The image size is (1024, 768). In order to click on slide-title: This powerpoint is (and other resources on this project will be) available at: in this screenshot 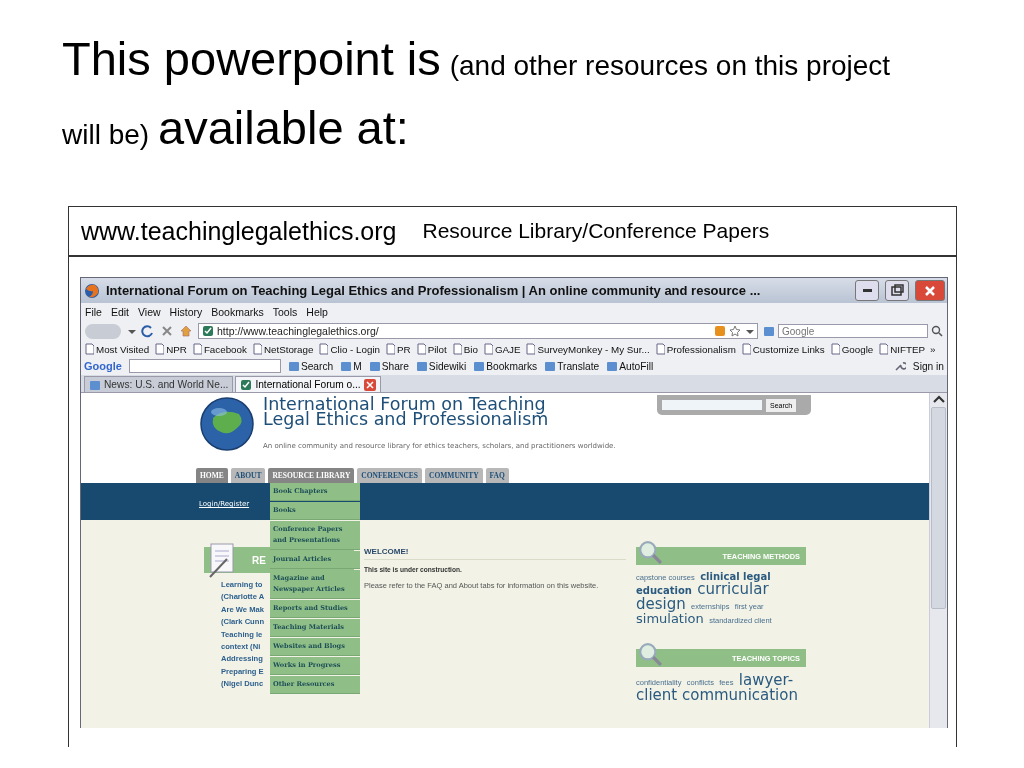, I will do `click(477, 93)`.